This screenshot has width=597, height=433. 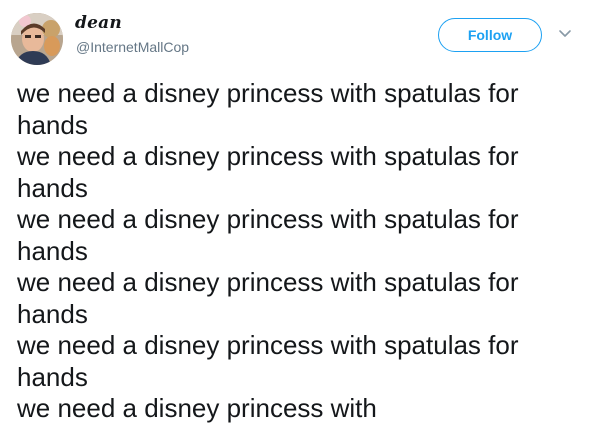 What do you see at coordinates (490, 35) in the screenshot?
I see `follow-button: Follow` at bounding box center [490, 35].